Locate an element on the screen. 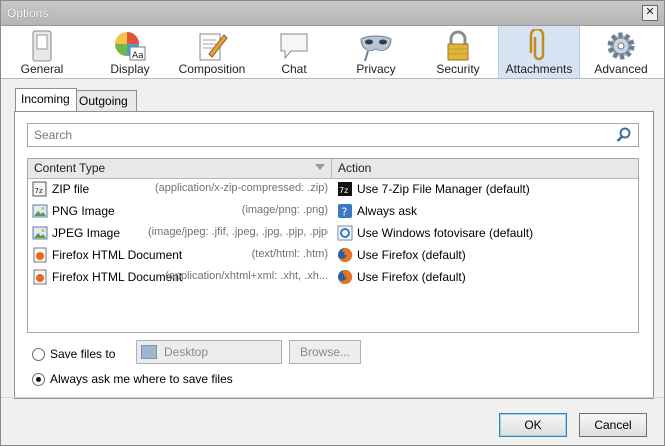 The image size is (665, 446). 7zip-icon: 7z is located at coordinates (345, 189).